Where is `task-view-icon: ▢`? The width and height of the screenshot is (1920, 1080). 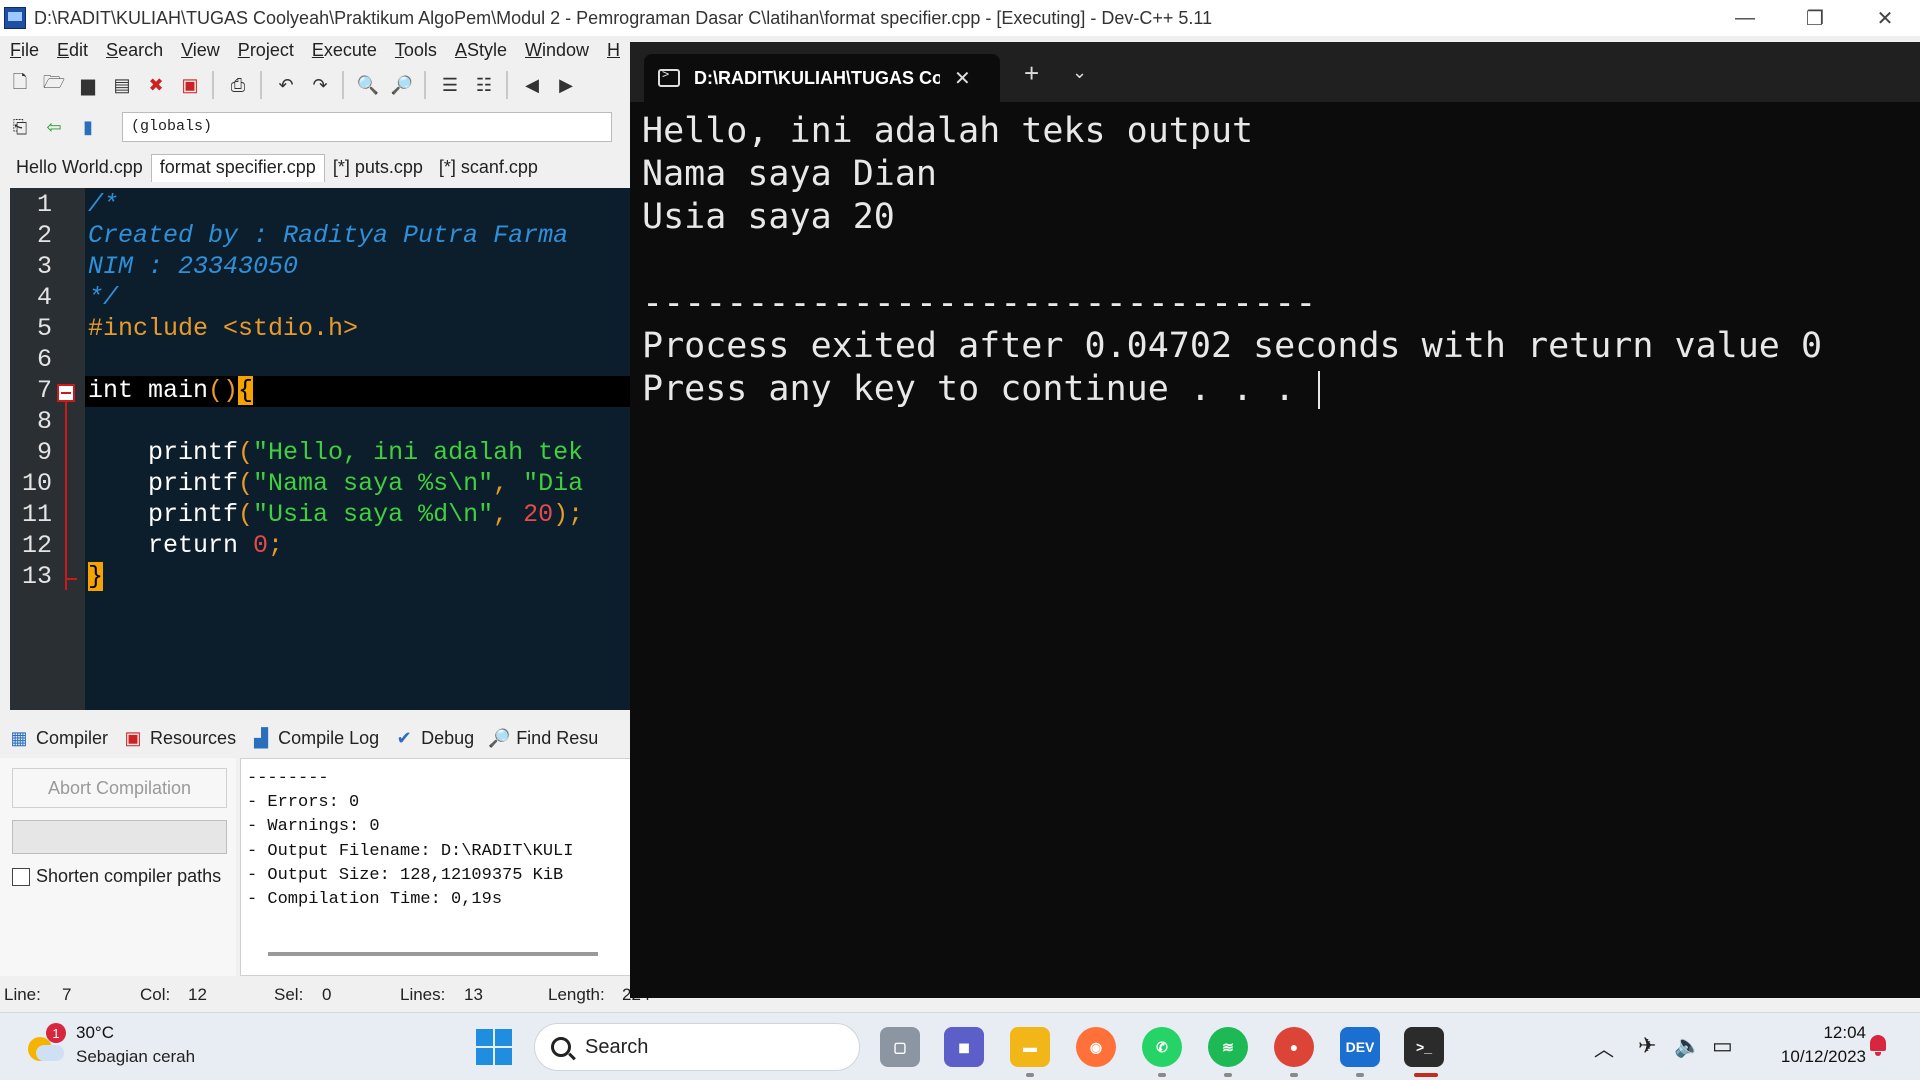
task-view-icon: ▢ is located at coordinates (900, 1047).